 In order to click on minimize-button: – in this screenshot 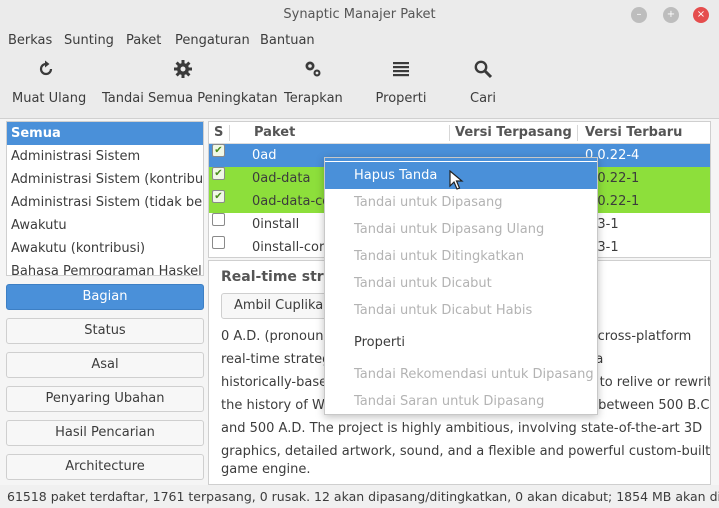, I will do `click(639, 15)`.